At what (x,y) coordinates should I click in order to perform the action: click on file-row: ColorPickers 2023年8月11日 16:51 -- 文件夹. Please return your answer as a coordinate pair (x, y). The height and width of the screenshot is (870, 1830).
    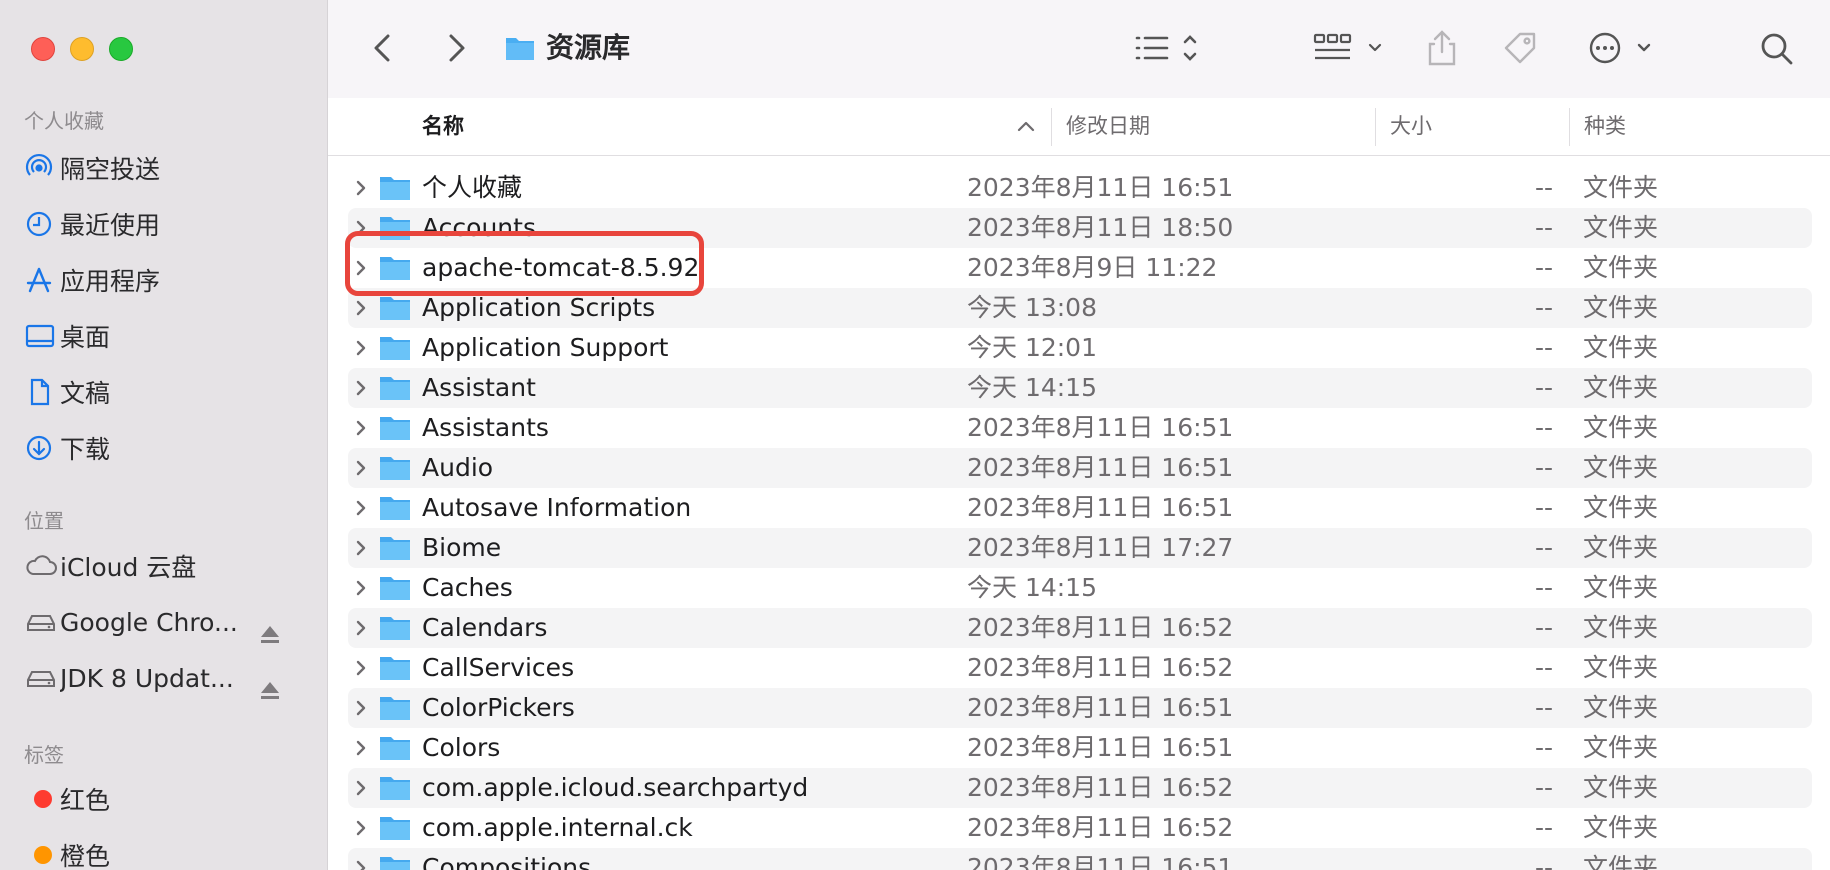
    Looking at the image, I should click on (1080, 708).